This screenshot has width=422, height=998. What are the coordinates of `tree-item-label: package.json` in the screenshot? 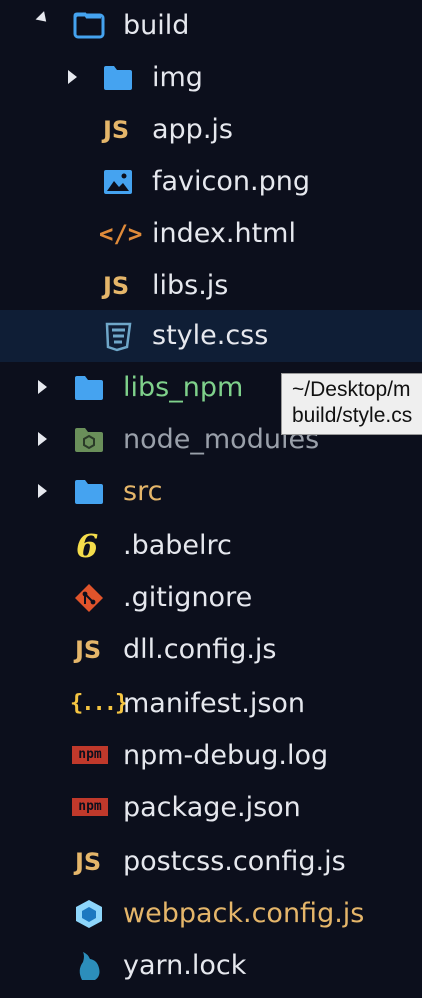 It's located at (212, 807).